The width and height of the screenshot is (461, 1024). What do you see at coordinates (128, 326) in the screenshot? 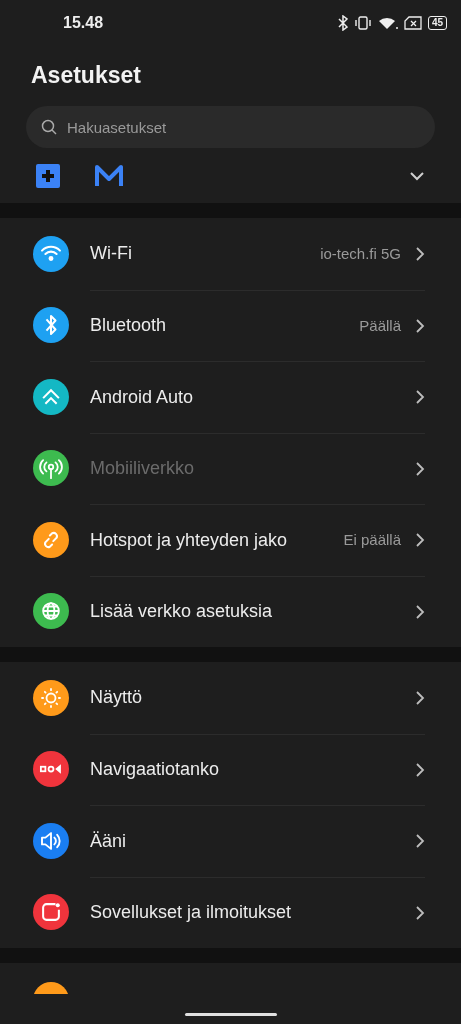
I see `settings-label: Bluetooth` at bounding box center [128, 326].